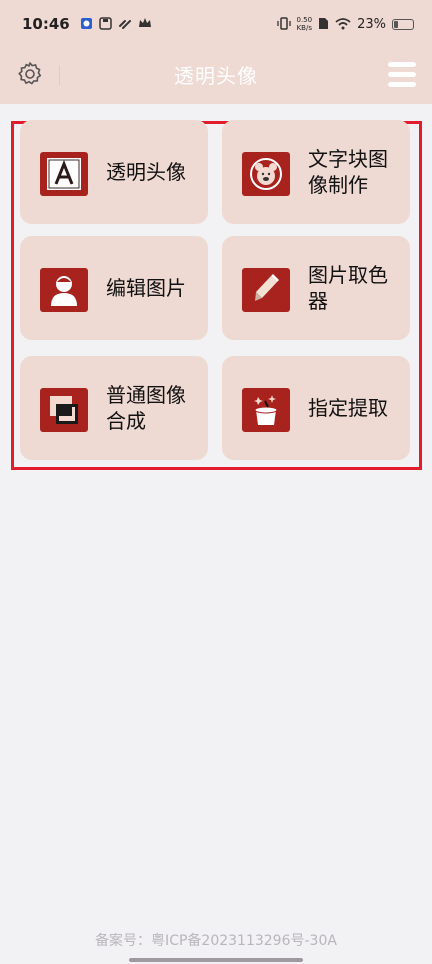 This screenshot has height=964, width=432. Describe the element at coordinates (145, 24) in the screenshot. I see `crown-notification-icon` at that location.